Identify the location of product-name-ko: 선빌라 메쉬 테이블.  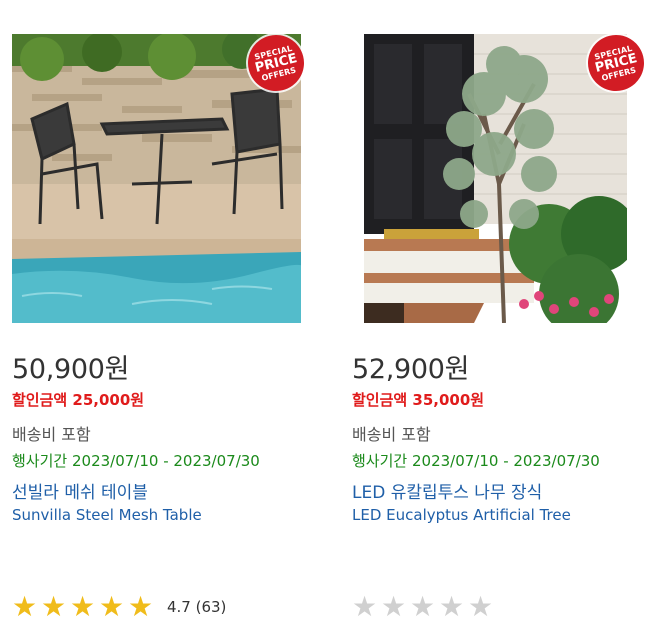
(80, 490).